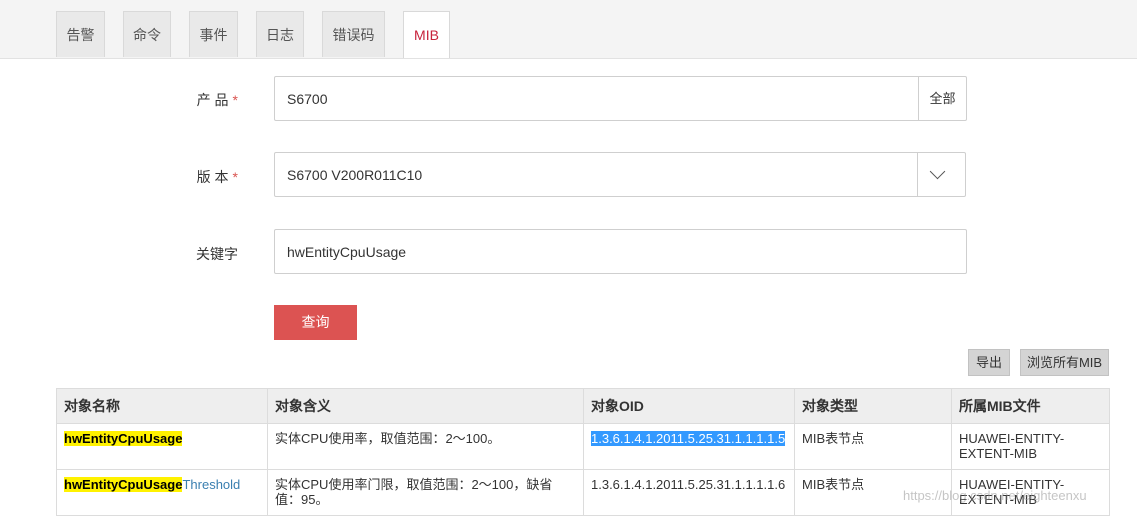 Image resolution: width=1137 pixels, height=516 pixels. Describe the element at coordinates (307, 99) in the screenshot. I see `product-value: S6700` at that location.